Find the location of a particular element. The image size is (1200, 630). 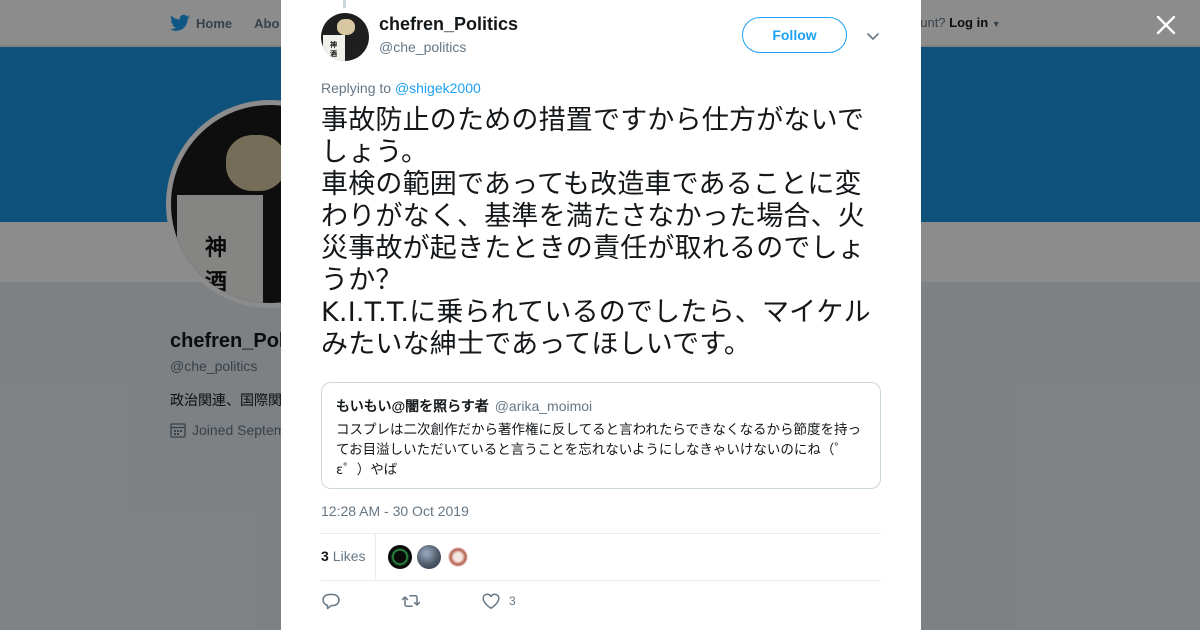

avatar-small-kanji-2: 酒 is located at coordinates (333, 53).